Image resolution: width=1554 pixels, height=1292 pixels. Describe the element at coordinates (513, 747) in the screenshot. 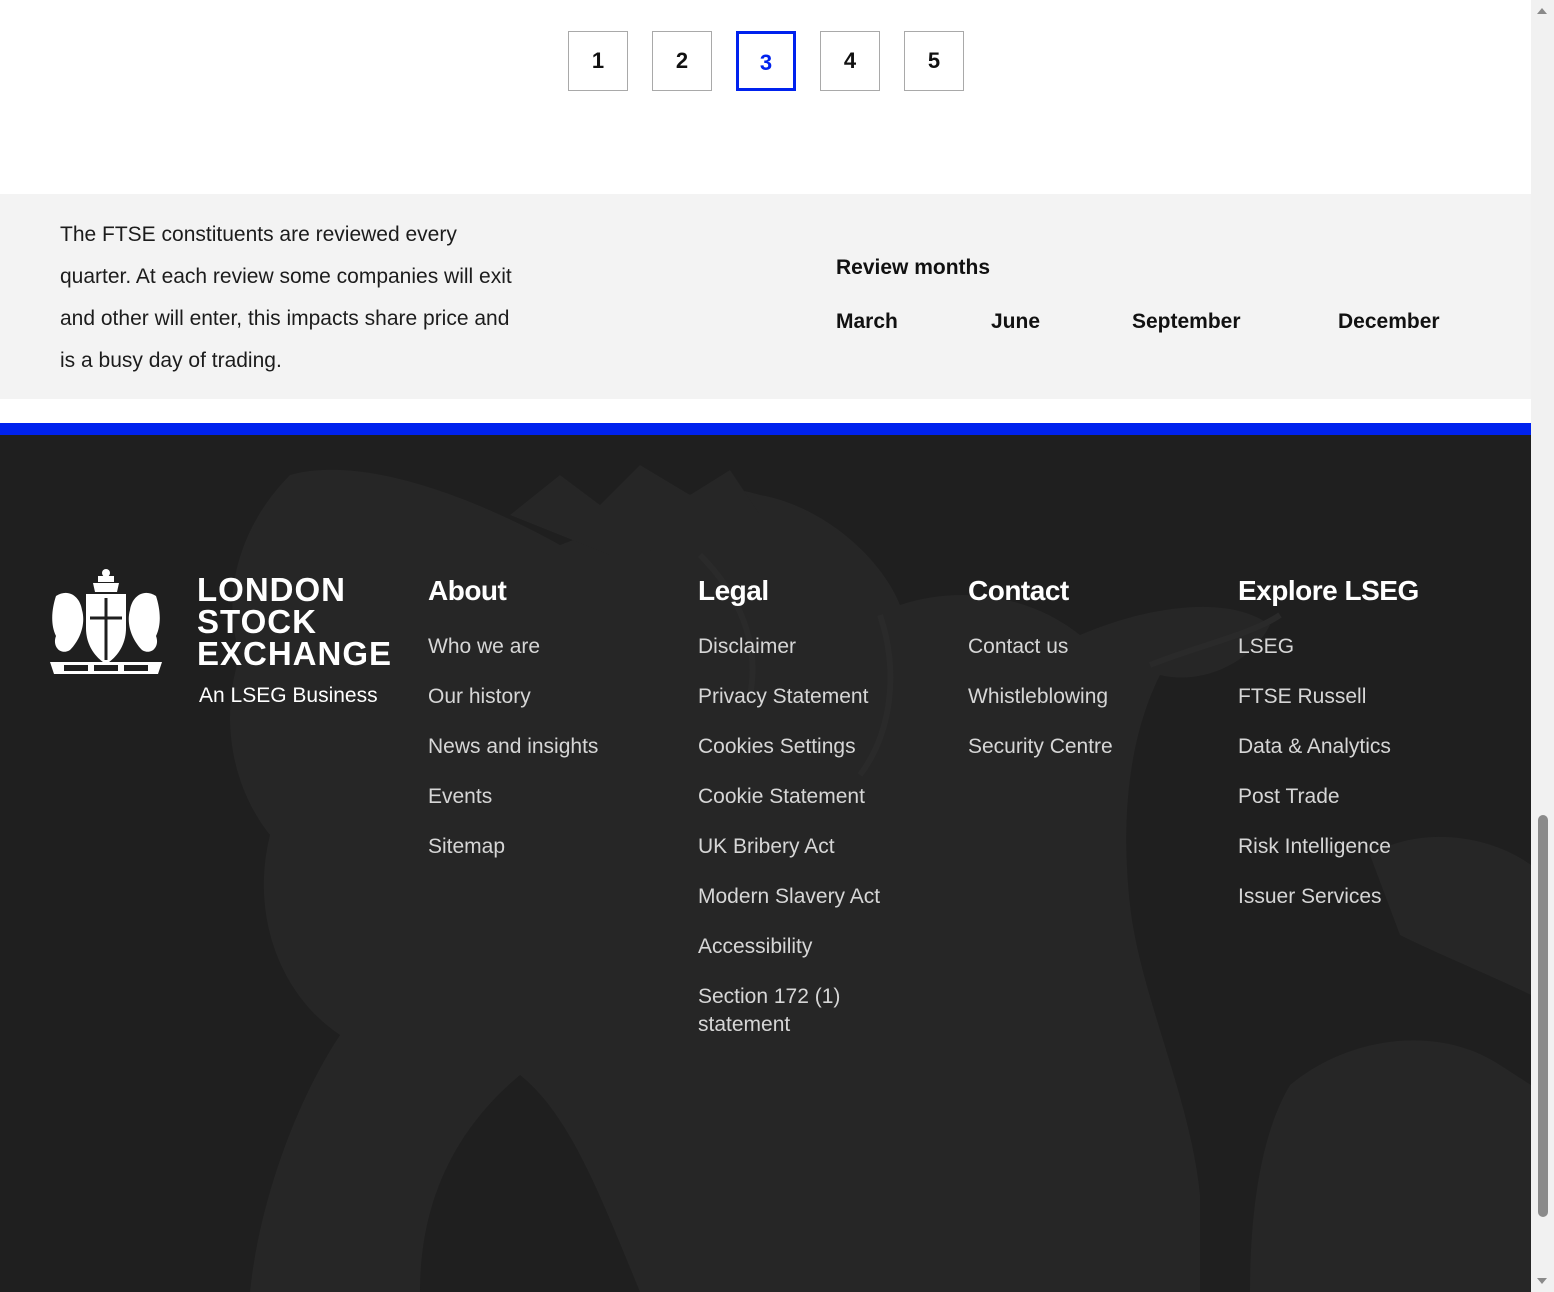

I see `footer-link-news-and-insights: News and insights` at that location.